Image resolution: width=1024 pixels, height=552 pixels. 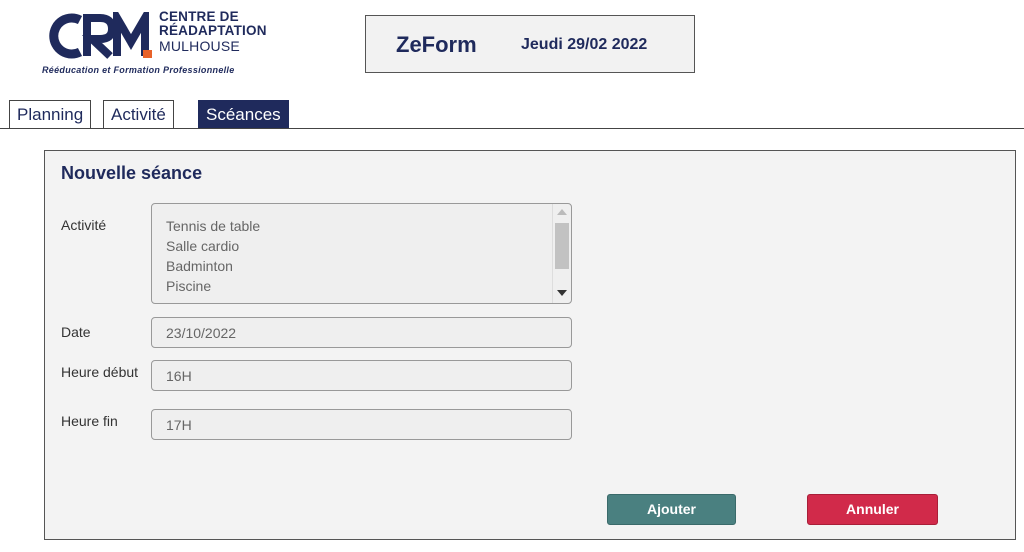 I want to click on activity-scrollbar, so click(x=561, y=253).